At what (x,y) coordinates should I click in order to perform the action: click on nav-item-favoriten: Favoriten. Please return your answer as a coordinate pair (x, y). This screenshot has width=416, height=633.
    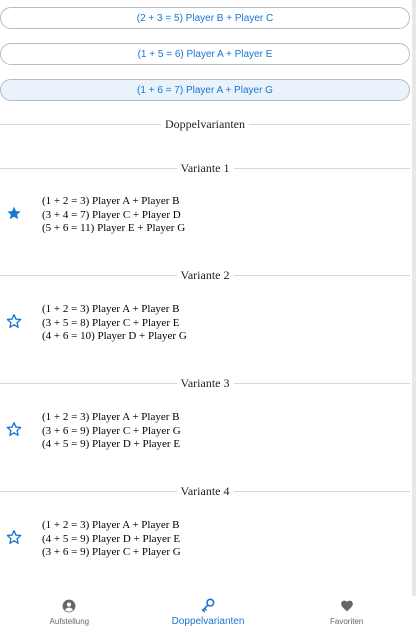
    Looking at the image, I should click on (346, 614).